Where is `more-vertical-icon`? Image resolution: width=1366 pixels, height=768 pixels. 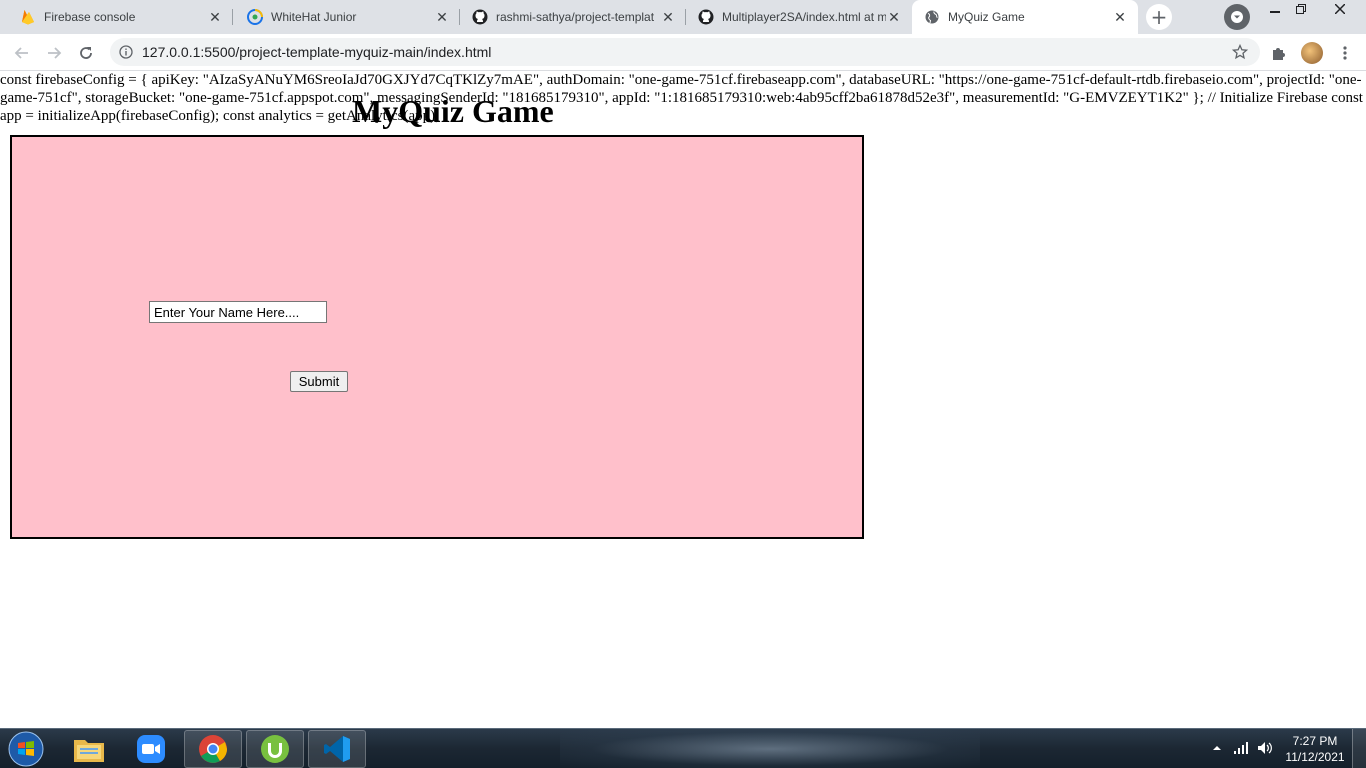 more-vertical-icon is located at coordinates (1345, 53).